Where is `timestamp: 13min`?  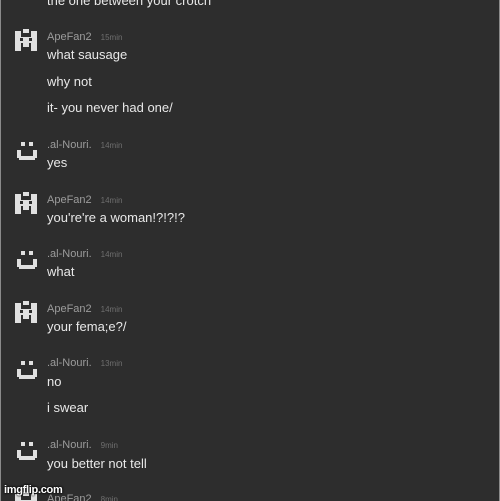 timestamp: 13min is located at coordinates (111, 363).